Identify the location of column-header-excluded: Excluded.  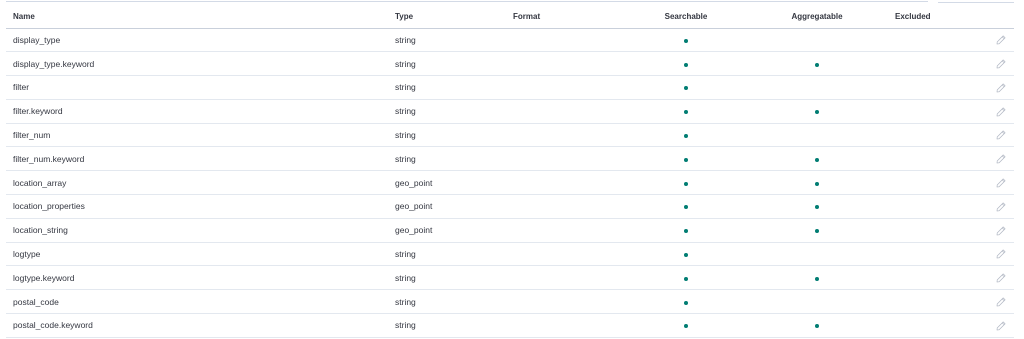
(928, 17).